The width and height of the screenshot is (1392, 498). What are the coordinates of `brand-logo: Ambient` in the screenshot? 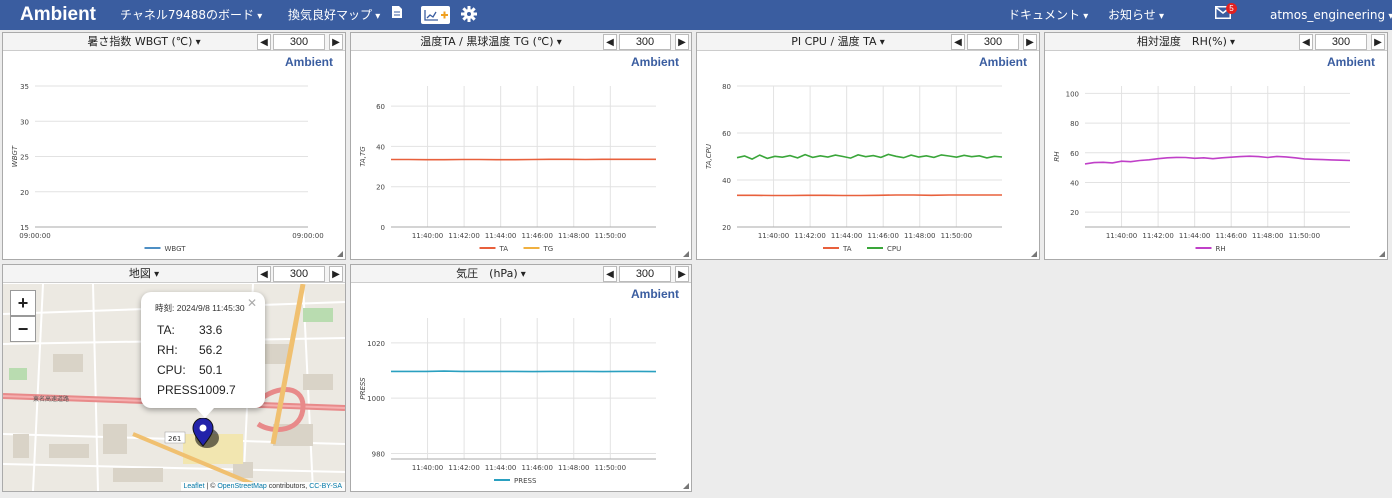 It's located at (58, 15).